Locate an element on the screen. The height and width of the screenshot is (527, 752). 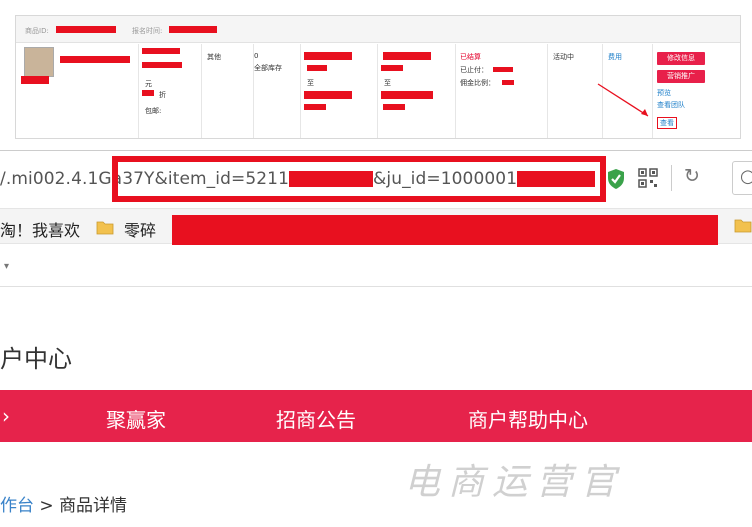
product-cell is located at coordinates (77, 91).